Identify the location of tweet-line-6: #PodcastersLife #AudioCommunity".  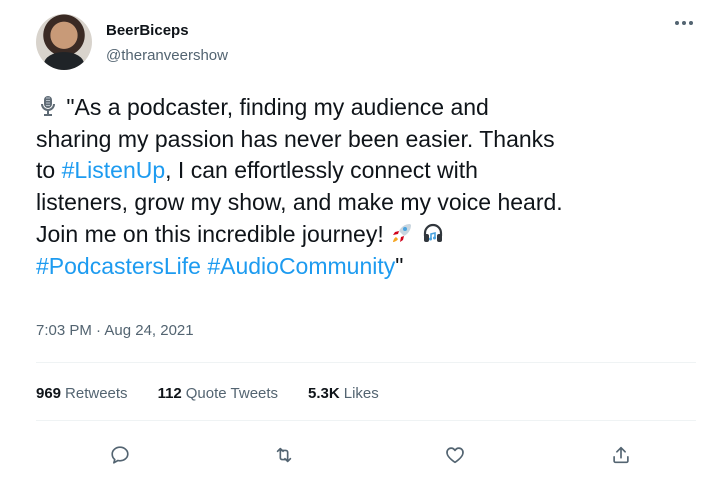
(366, 267).